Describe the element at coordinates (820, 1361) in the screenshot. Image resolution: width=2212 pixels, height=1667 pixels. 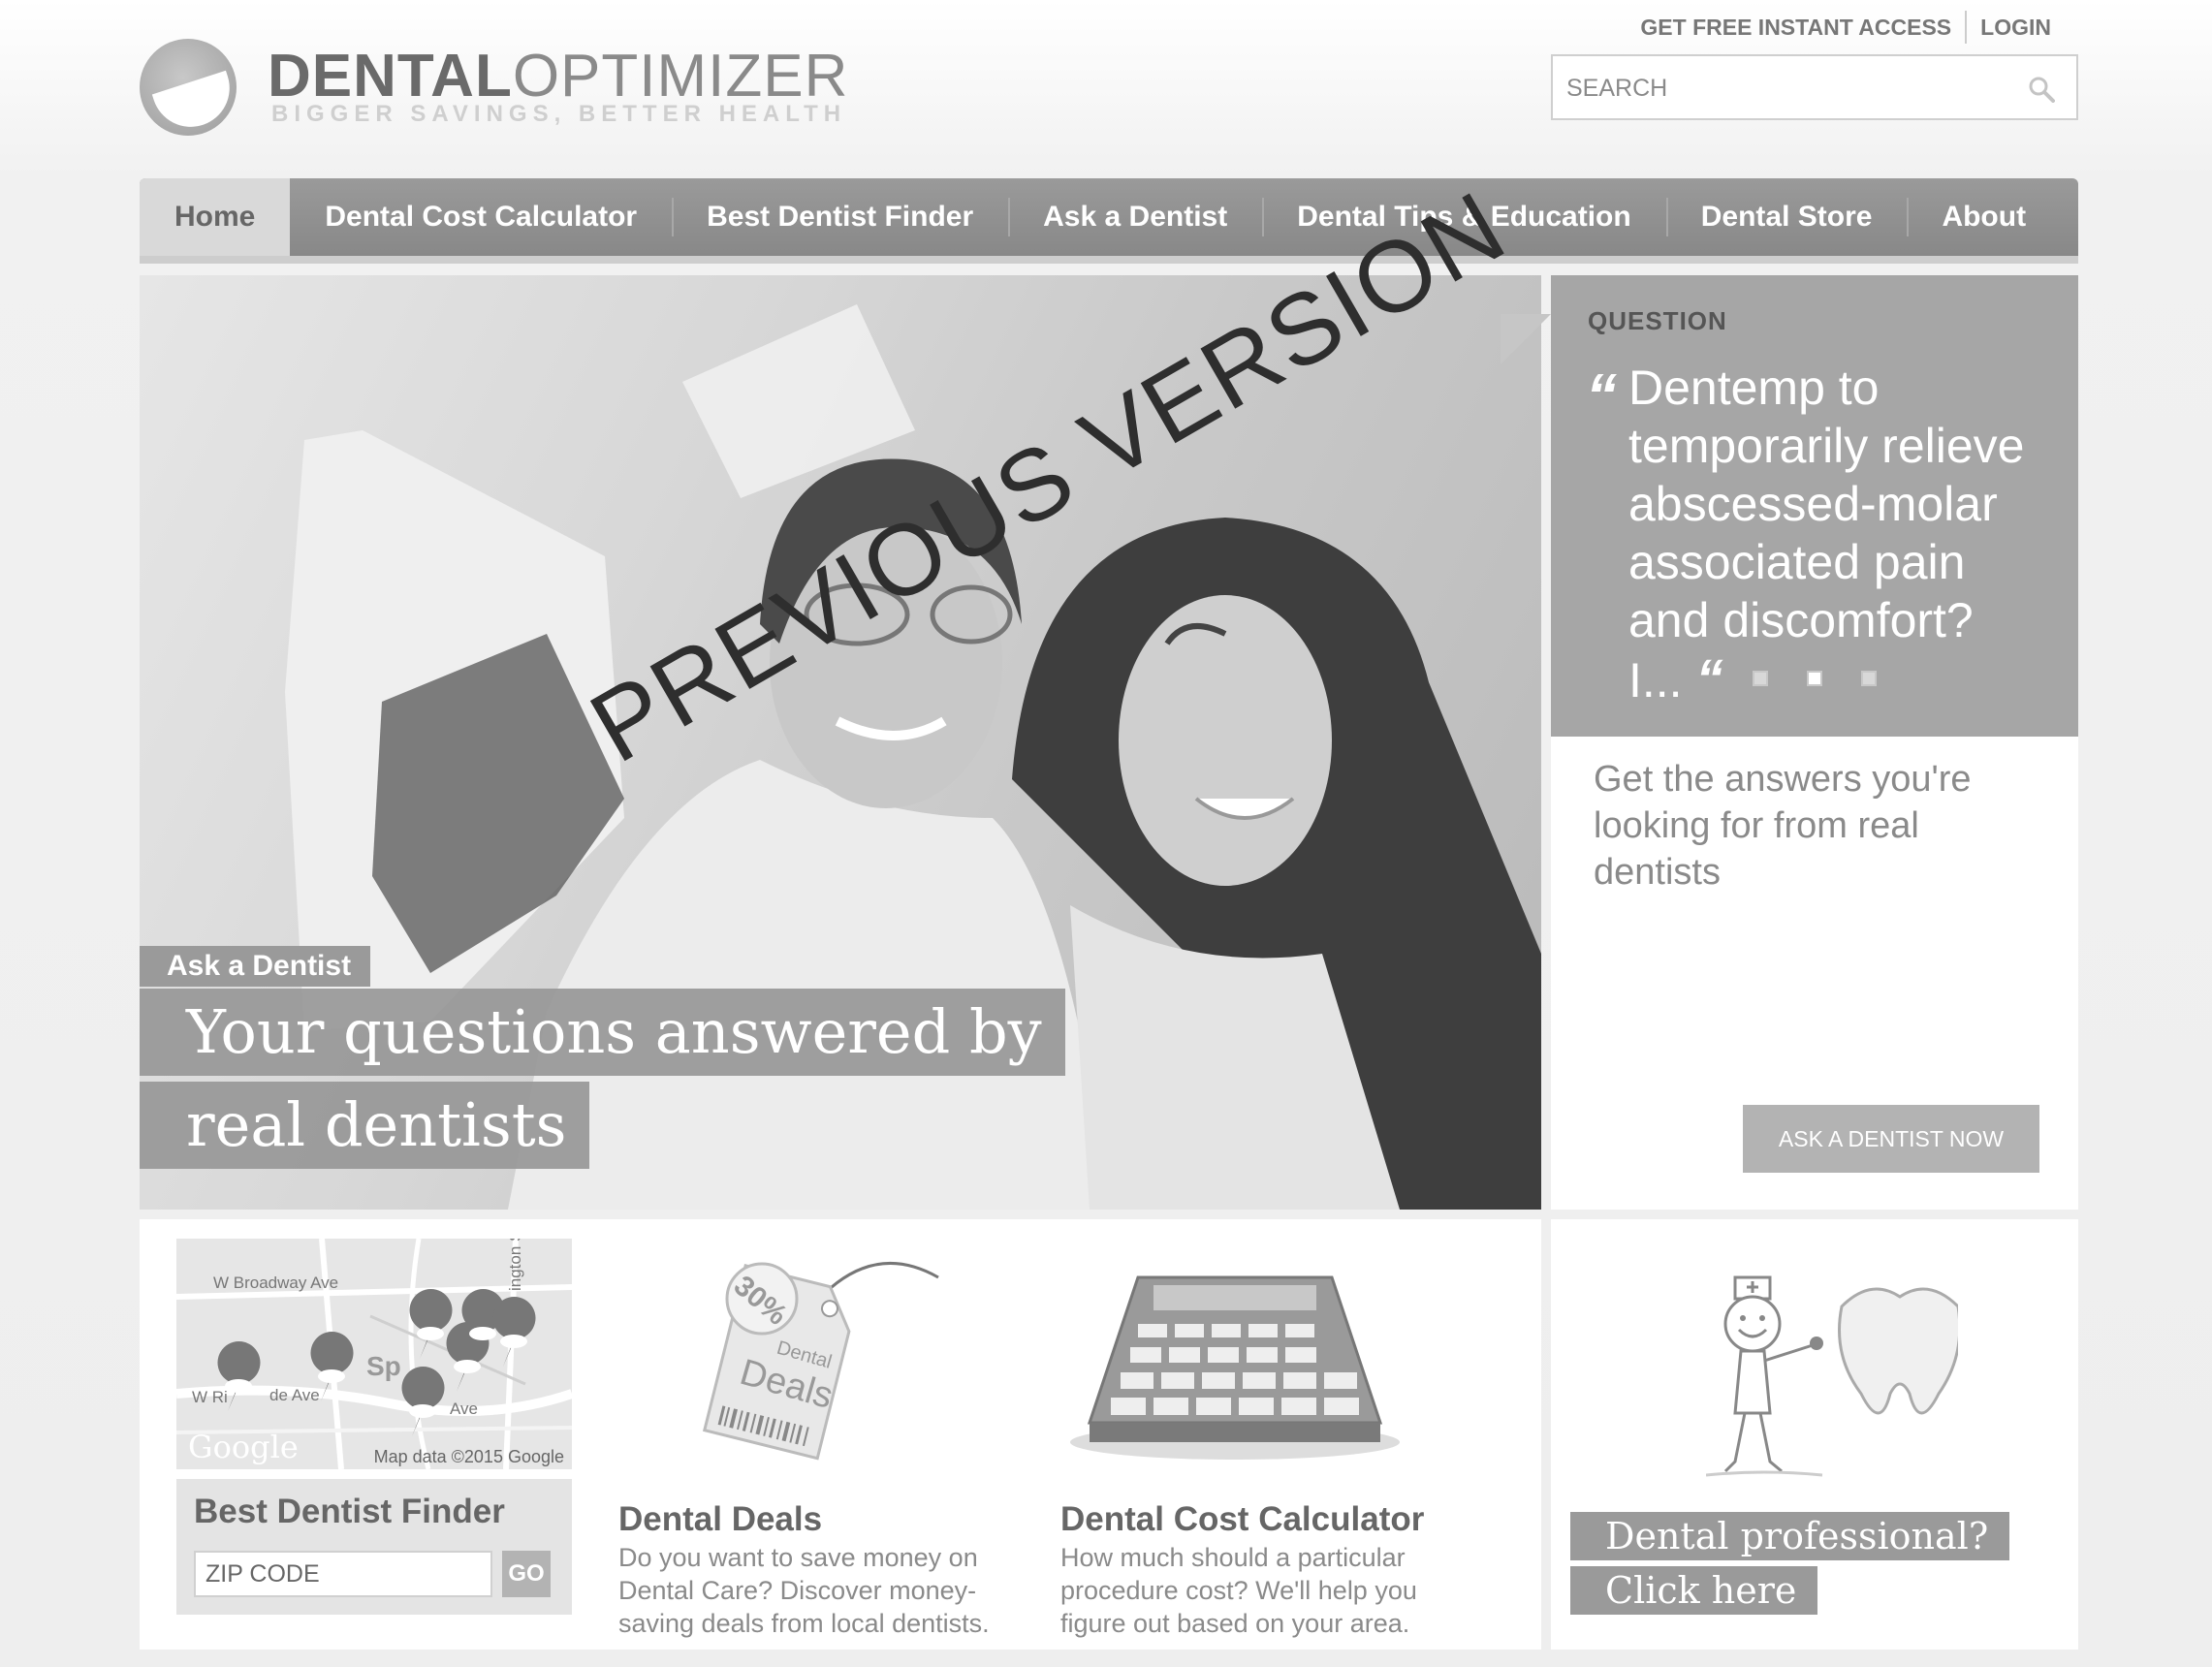
I see `deals-tag-icon: 30% Dental Deals` at that location.